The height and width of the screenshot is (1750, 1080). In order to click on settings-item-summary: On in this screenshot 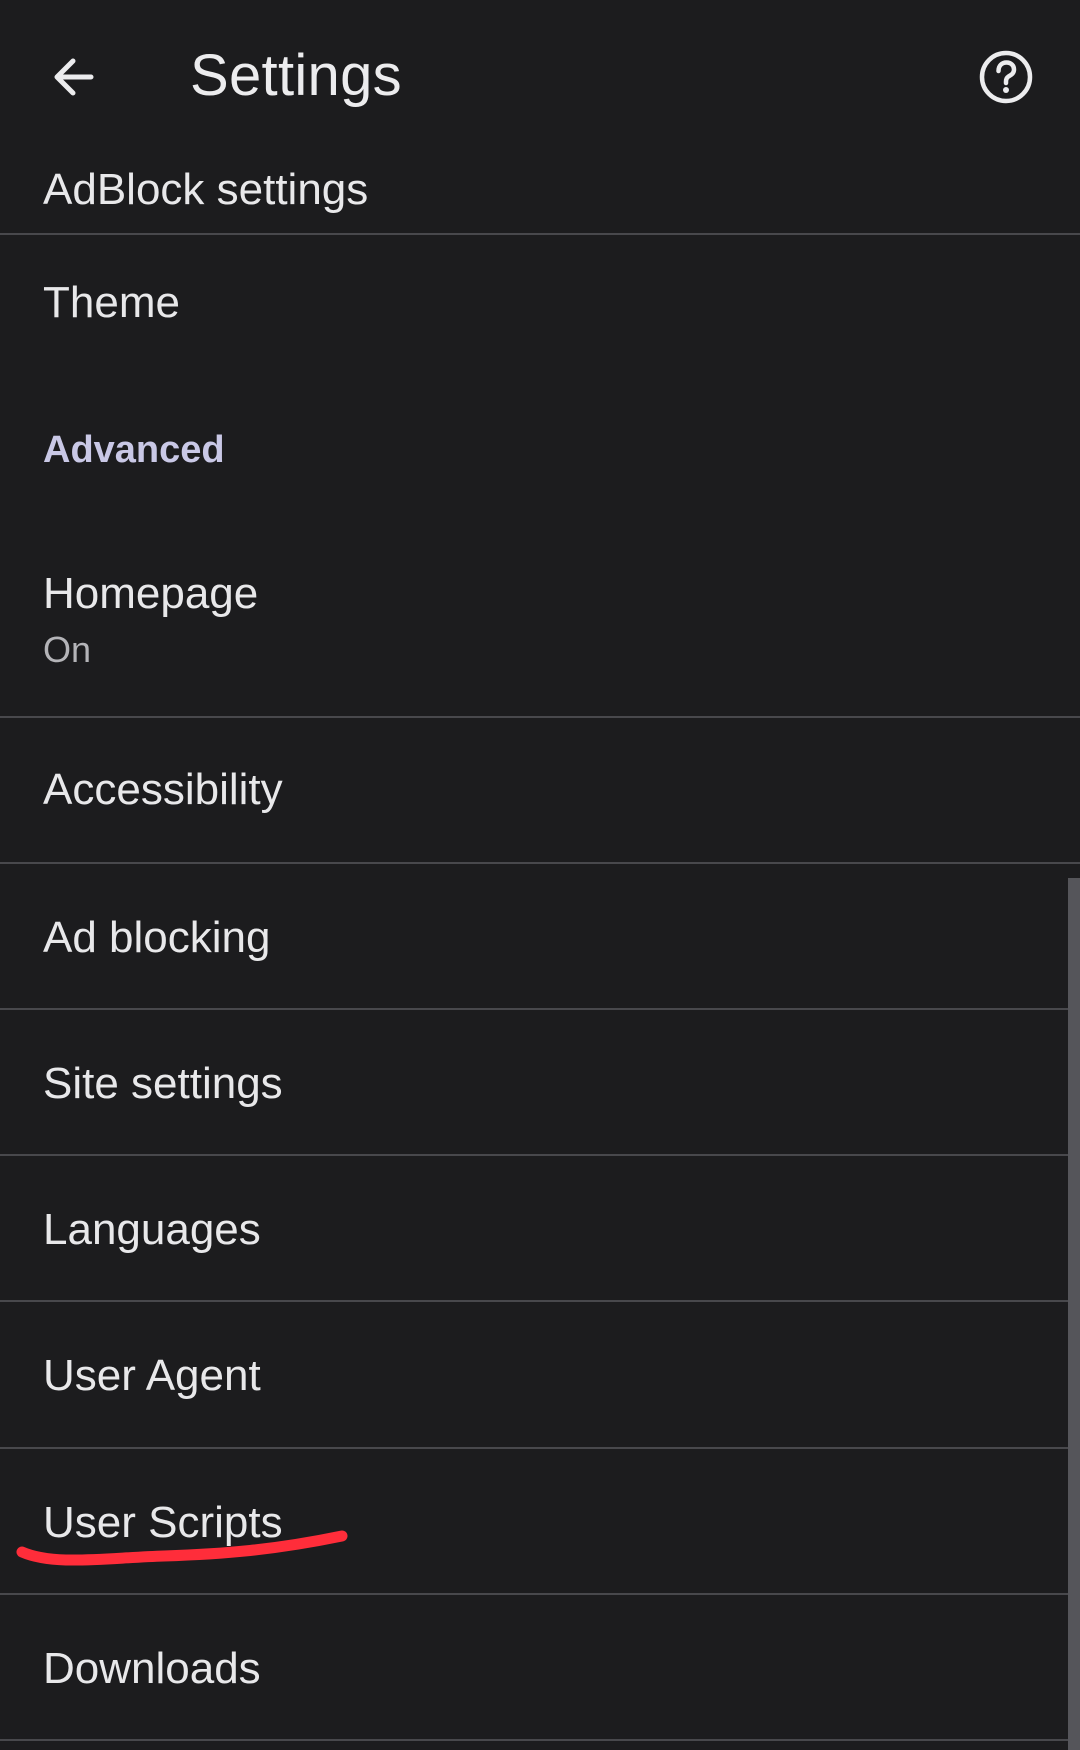, I will do `click(67, 649)`.